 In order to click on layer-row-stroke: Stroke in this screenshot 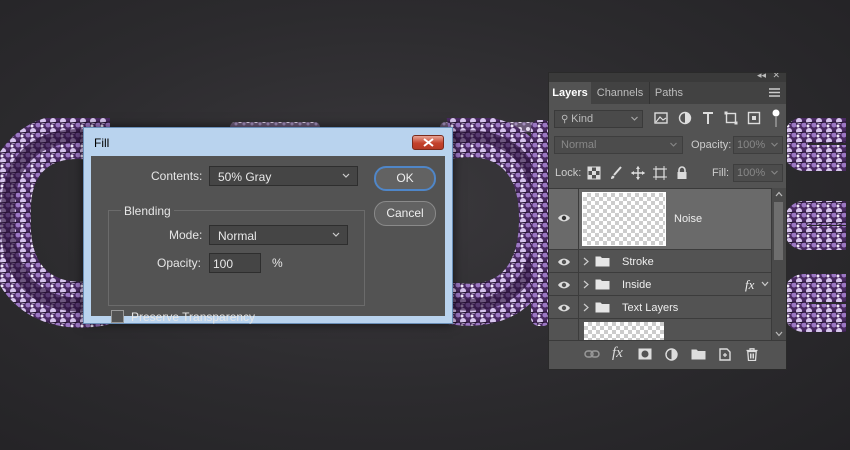, I will do `click(660, 261)`.